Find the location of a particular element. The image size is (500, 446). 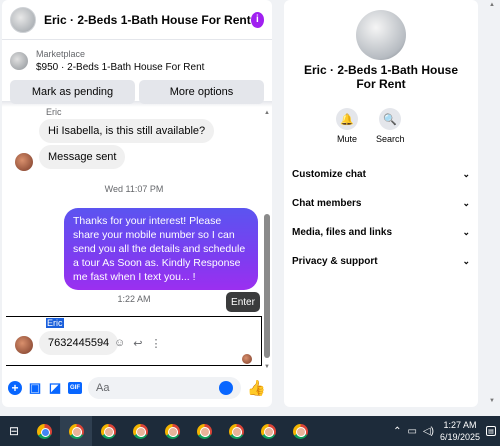

section-chat-members: Chat members ⌄ is located at coordinates (381, 203).